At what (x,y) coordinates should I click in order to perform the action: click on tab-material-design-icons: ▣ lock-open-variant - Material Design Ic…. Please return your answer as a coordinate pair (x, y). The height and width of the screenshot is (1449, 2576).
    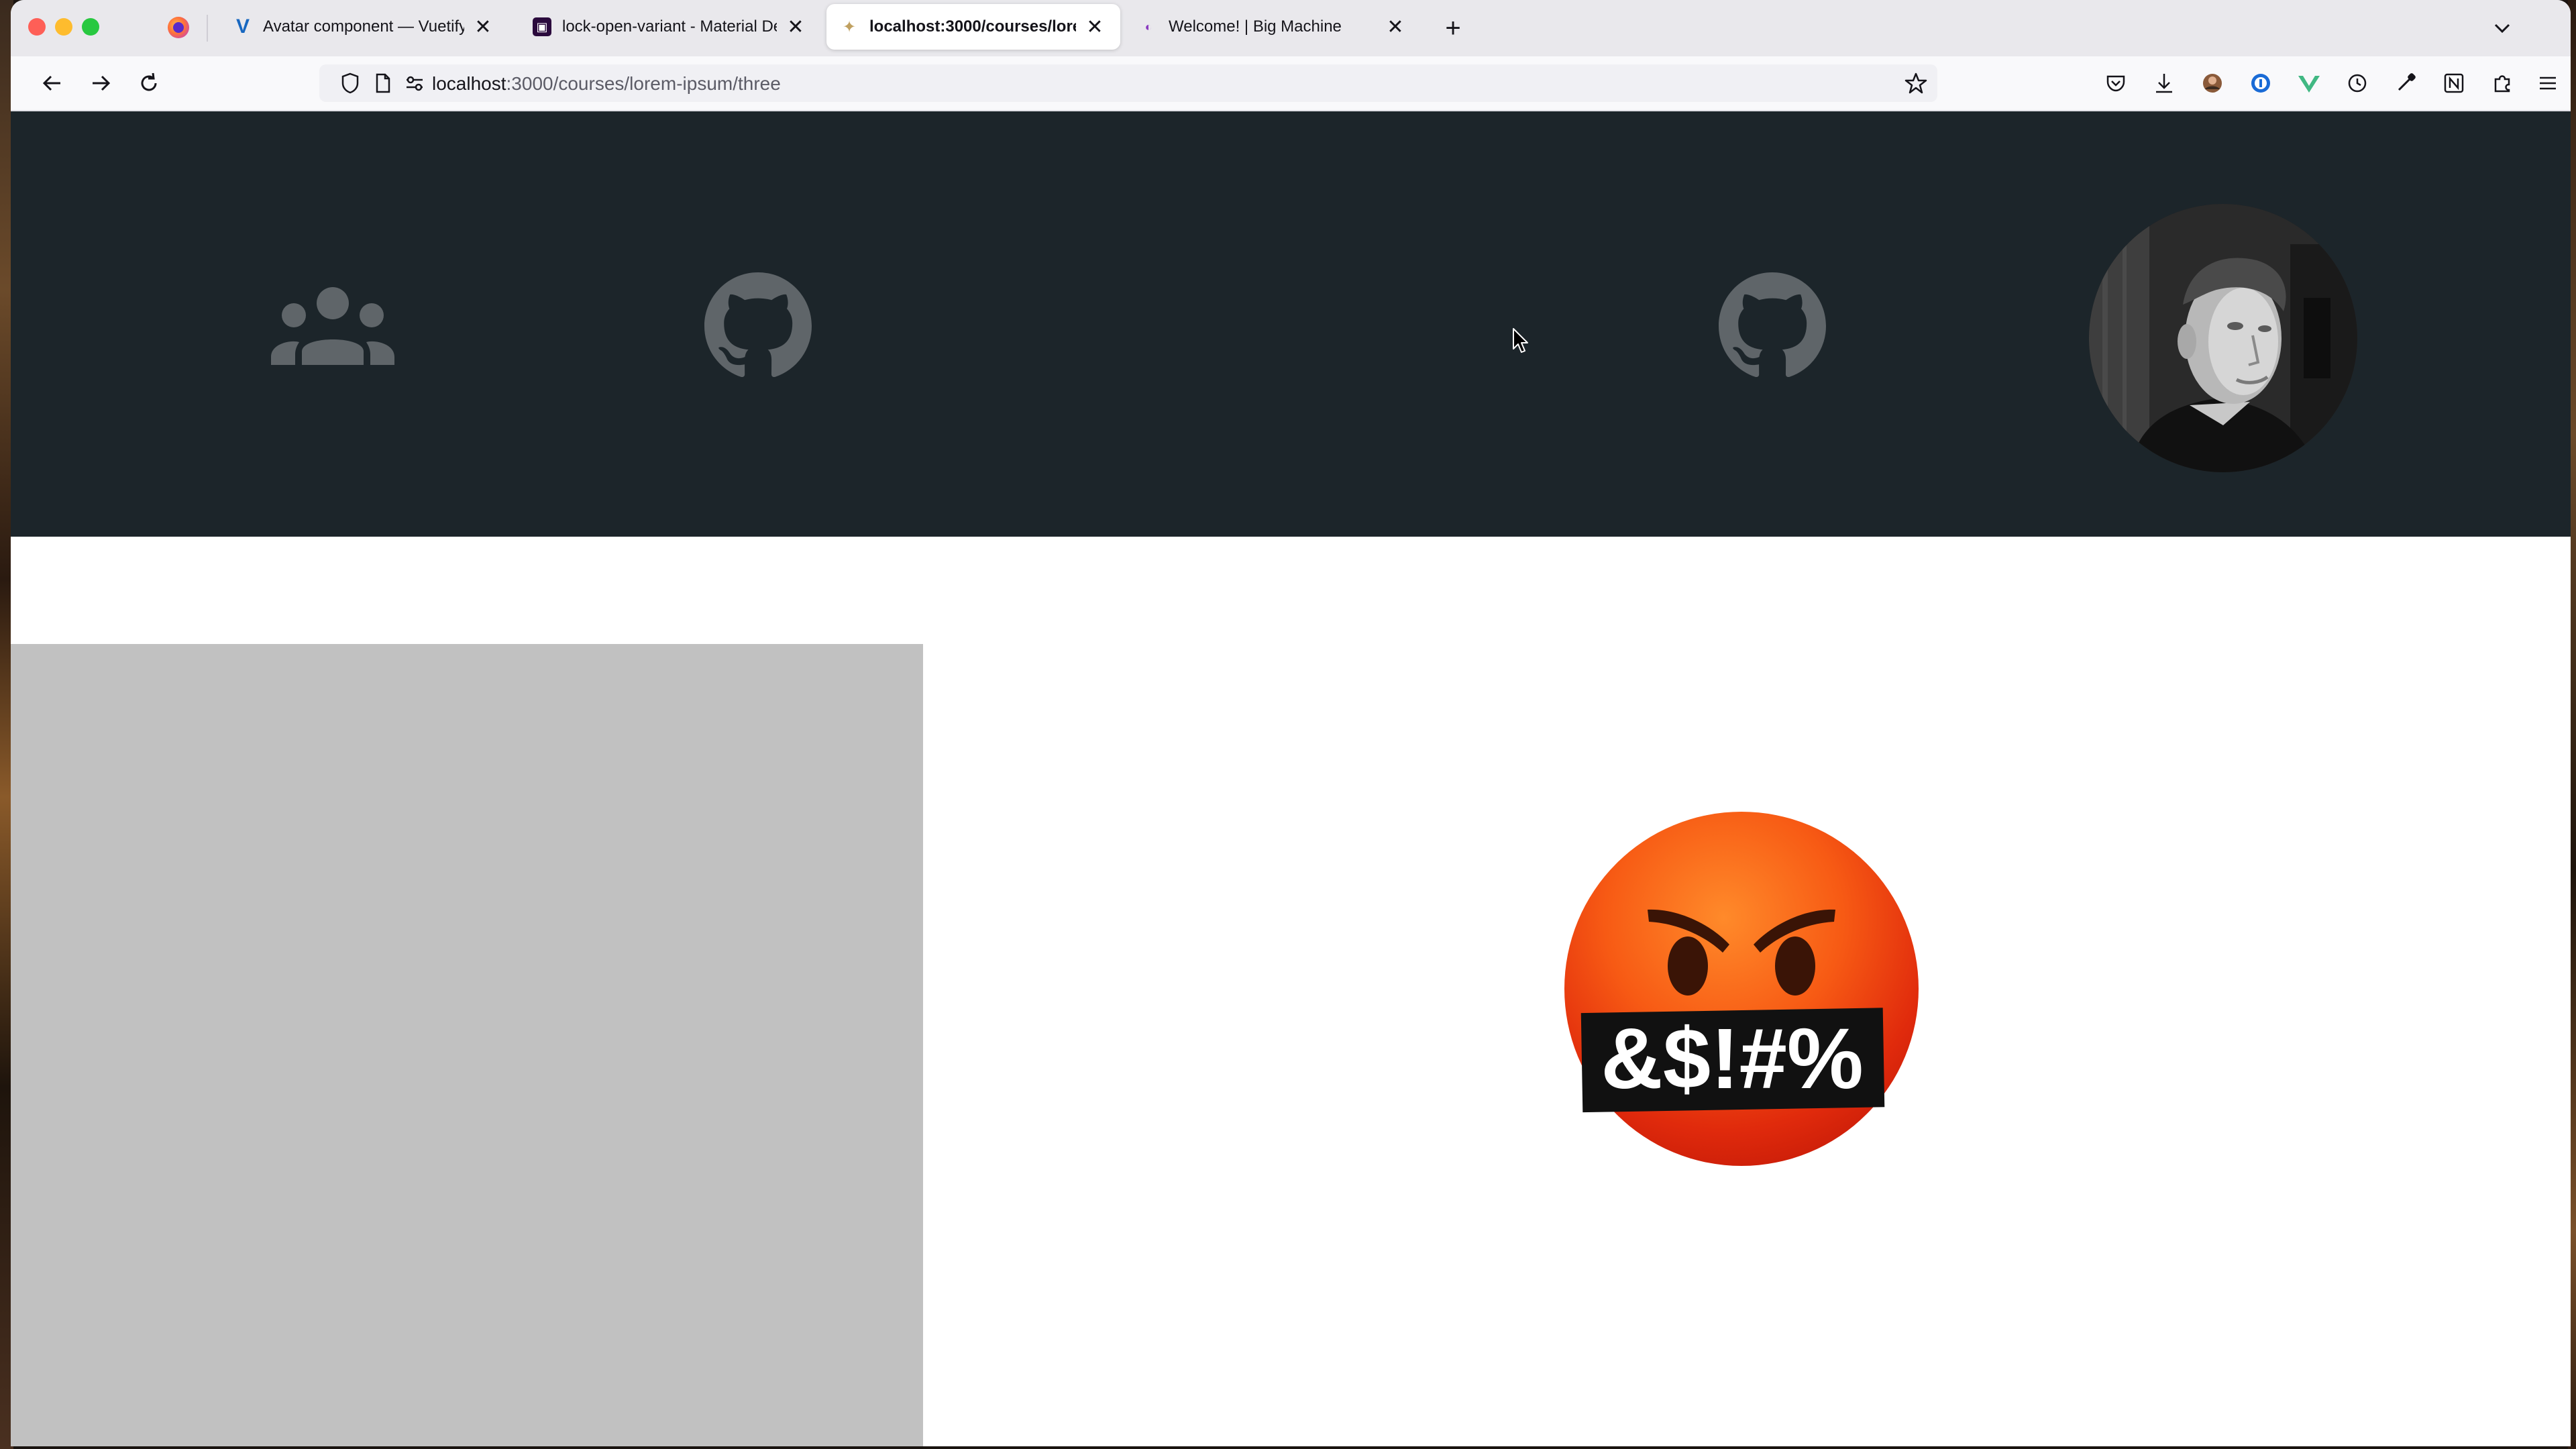
    Looking at the image, I should click on (670, 27).